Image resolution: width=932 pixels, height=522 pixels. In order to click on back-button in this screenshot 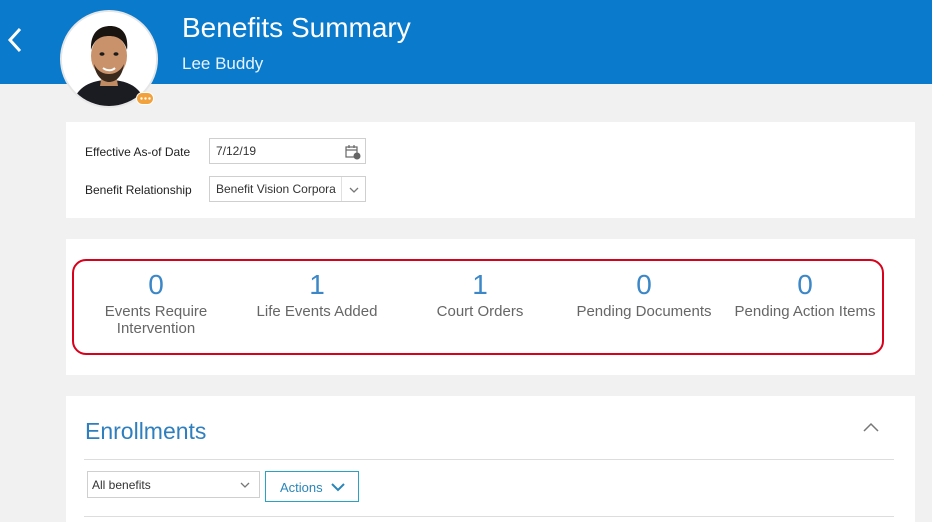, I will do `click(15, 40)`.